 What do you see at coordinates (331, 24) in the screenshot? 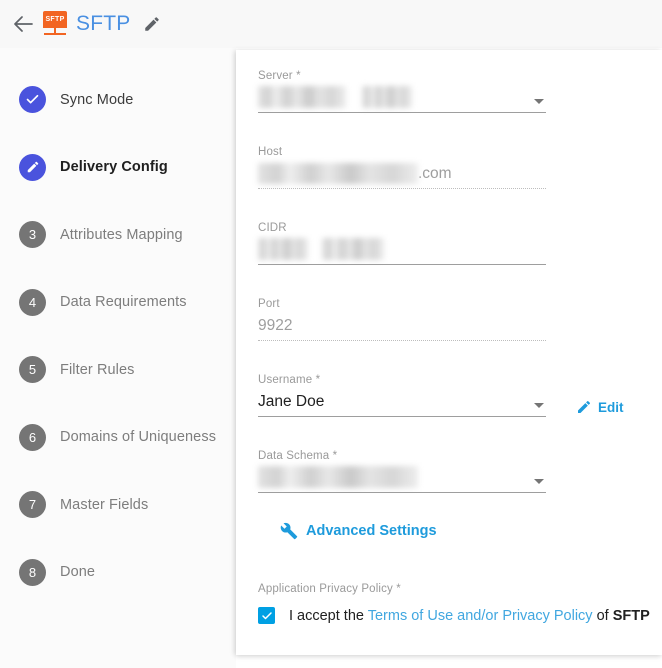
I see `app-header: SFTP SFTP` at bounding box center [331, 24].